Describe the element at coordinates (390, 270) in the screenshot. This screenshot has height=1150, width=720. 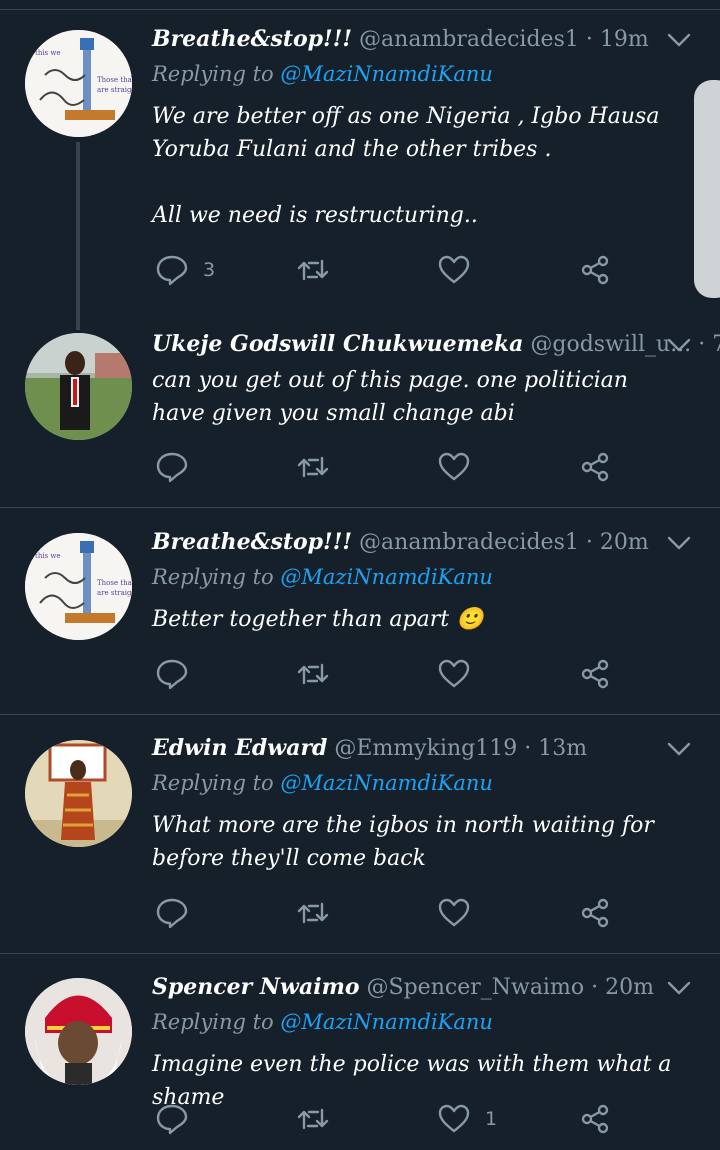
I see `action-bar: 3` at that location.